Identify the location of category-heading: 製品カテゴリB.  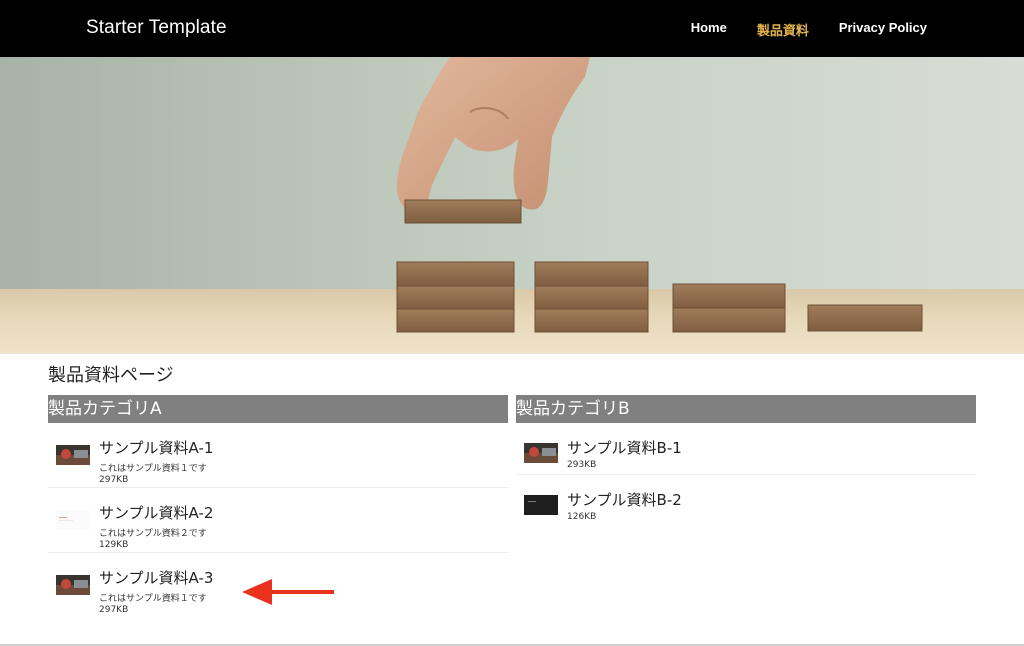
(746, 409).